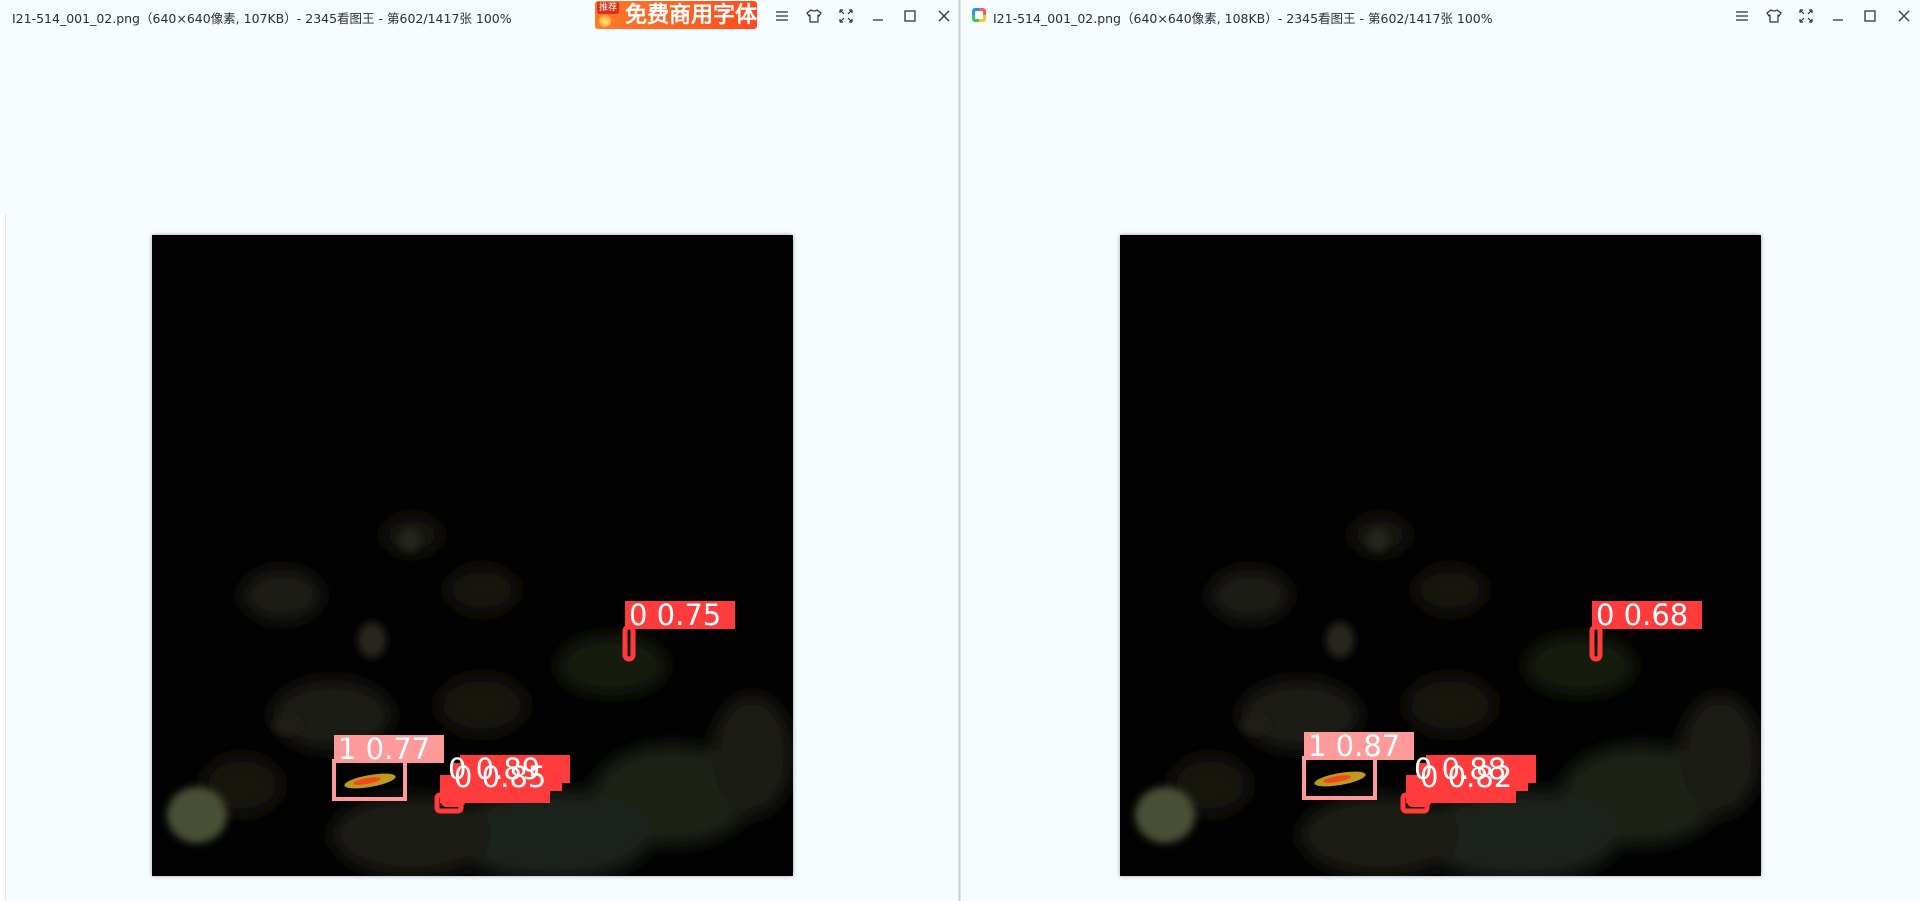 The height and width of the screenshot is (901, 1920). Describe the element at coordinates (675, 615) in the screenshot. I see `detection-label: 0 0.75` at that location.